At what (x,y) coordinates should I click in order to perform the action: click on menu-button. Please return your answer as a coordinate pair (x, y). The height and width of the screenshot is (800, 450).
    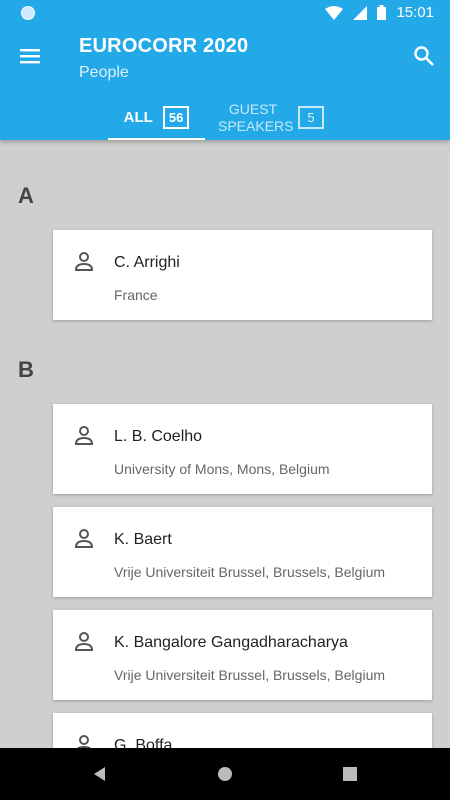
    Looking at the image, I should click on (31, 56).